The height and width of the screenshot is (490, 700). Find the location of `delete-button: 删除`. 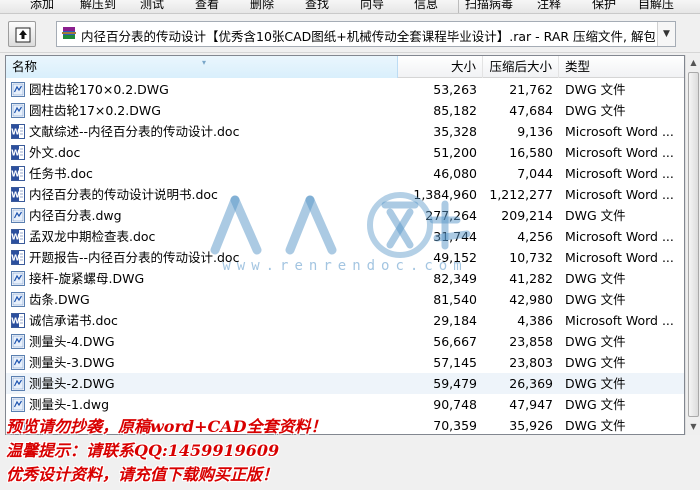

delete-button: 删除 is located at coordinates (262, 5).